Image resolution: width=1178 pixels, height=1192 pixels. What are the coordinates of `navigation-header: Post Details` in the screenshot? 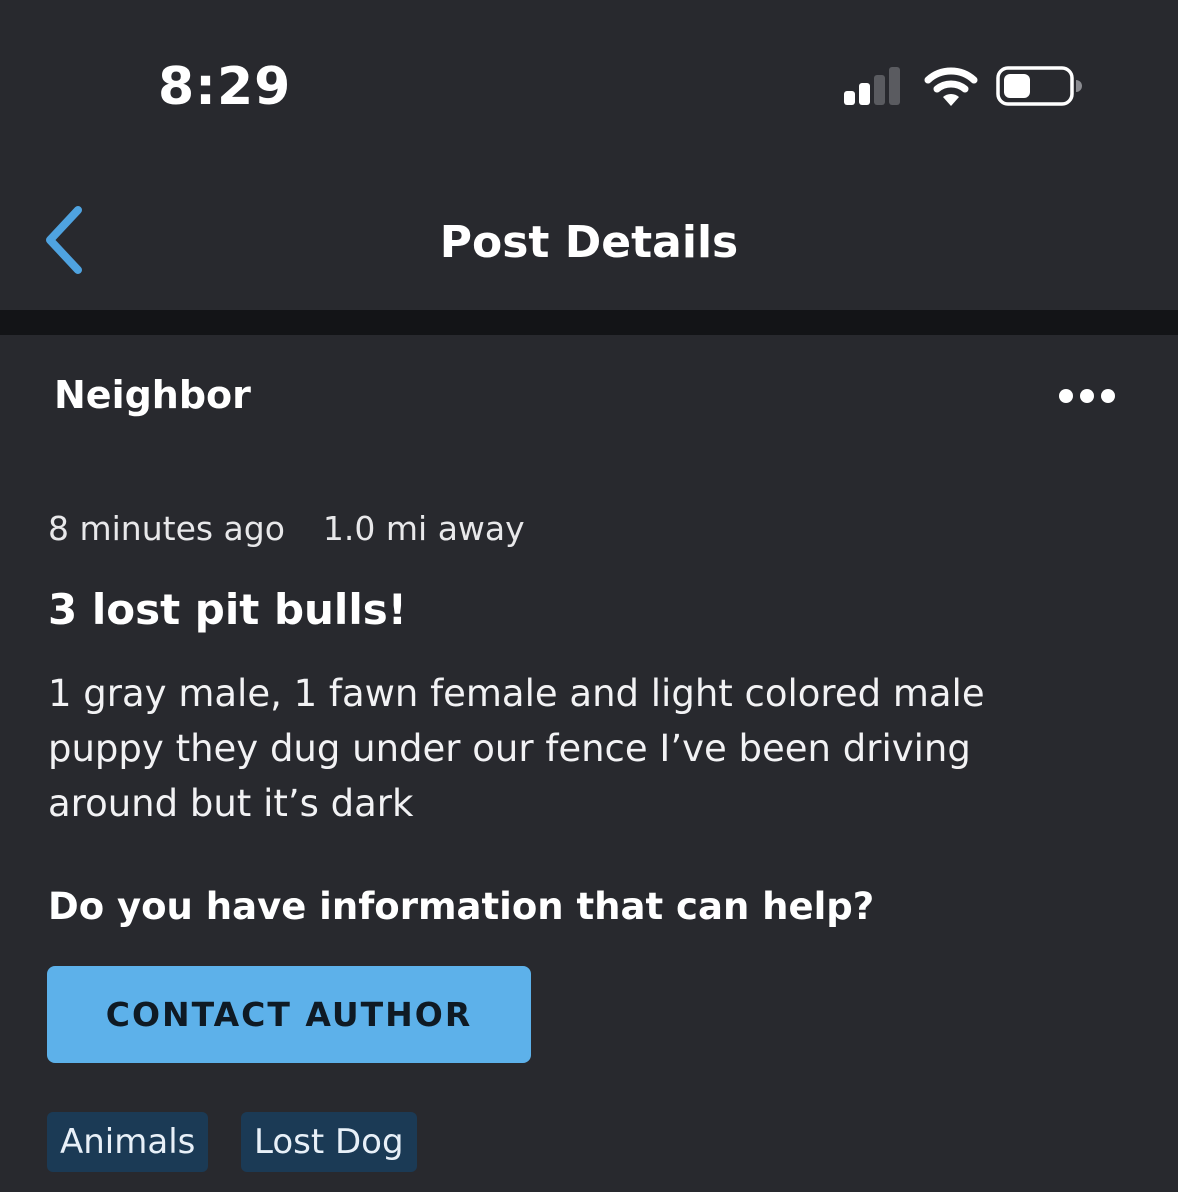 It's located at (589, 240).